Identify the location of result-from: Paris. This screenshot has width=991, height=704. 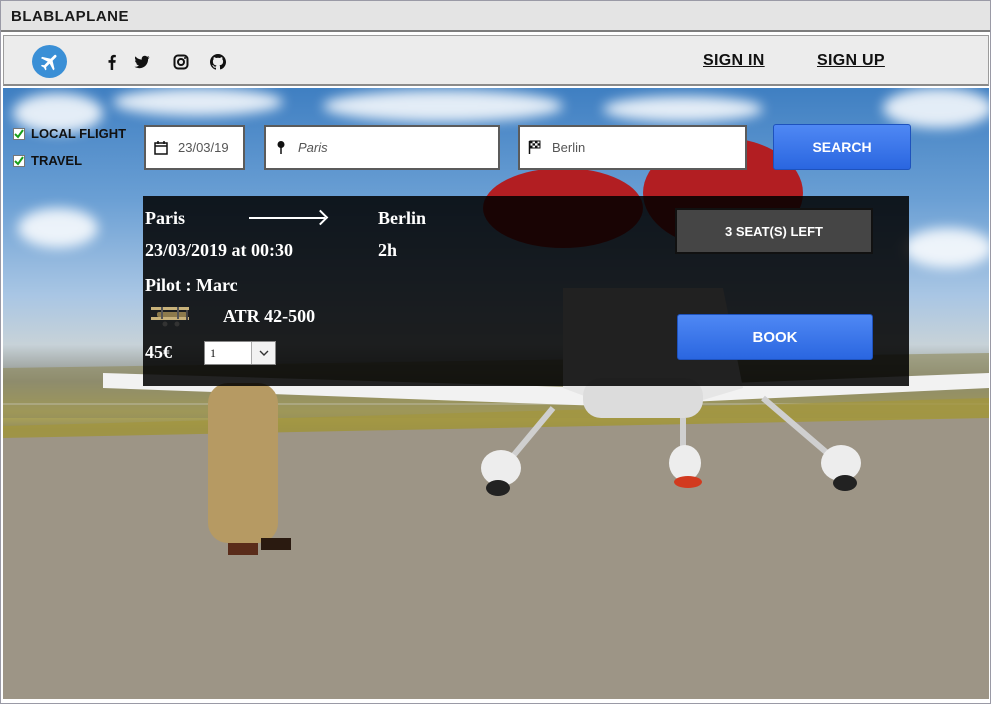
(165, 218).